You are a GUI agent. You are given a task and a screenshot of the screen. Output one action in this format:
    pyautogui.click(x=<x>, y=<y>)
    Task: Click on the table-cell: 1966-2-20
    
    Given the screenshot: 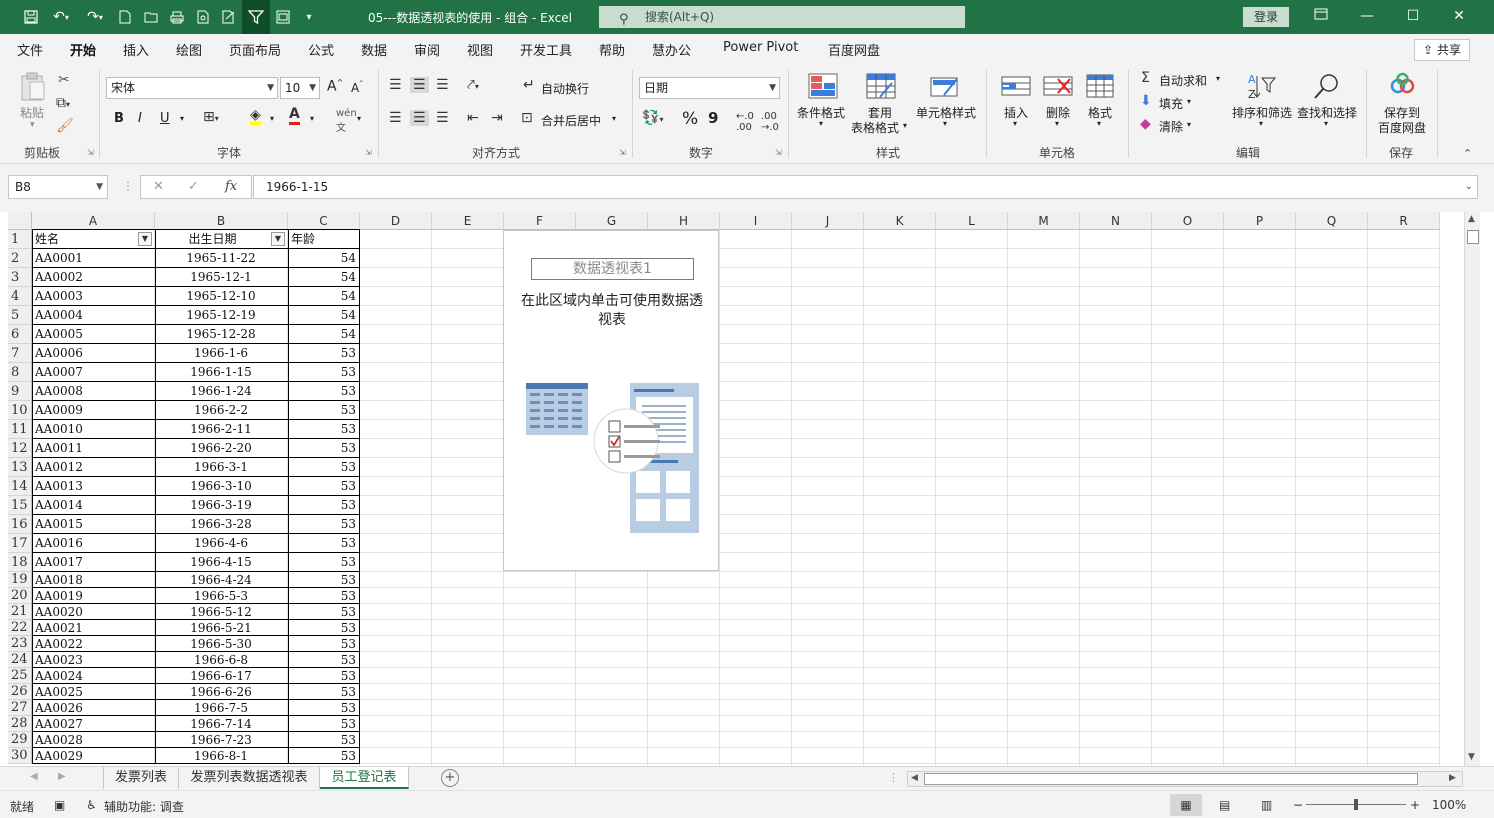 What is the action you would take?
    pyautogui.click(x=221, y=448)
    